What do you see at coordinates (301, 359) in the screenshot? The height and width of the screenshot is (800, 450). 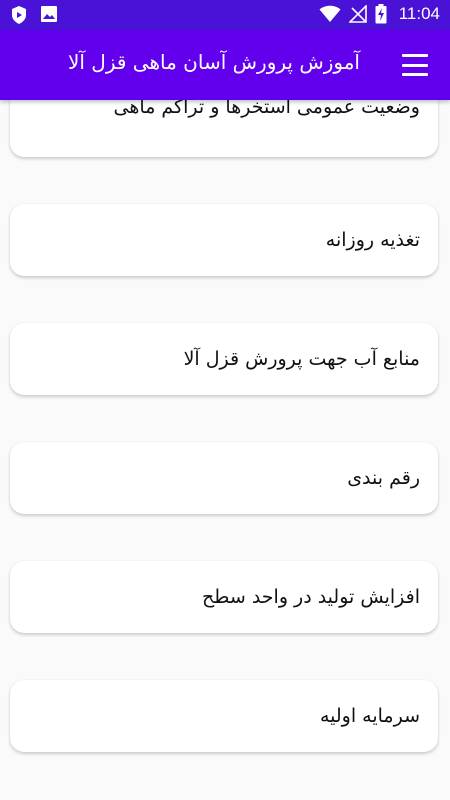 I see `list-item-label: منابع آب جهت پرورش قزل آلا` at bounding box center [301, 359].